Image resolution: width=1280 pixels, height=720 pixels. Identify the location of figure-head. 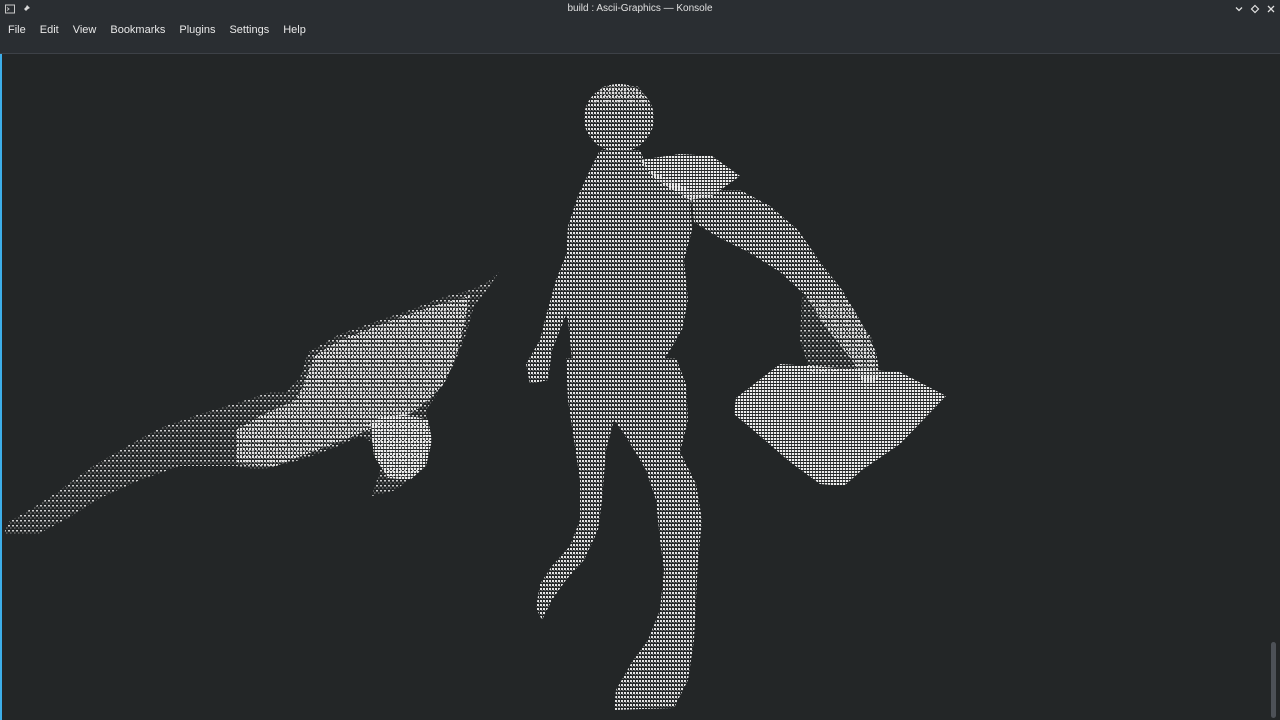
(619, 118).